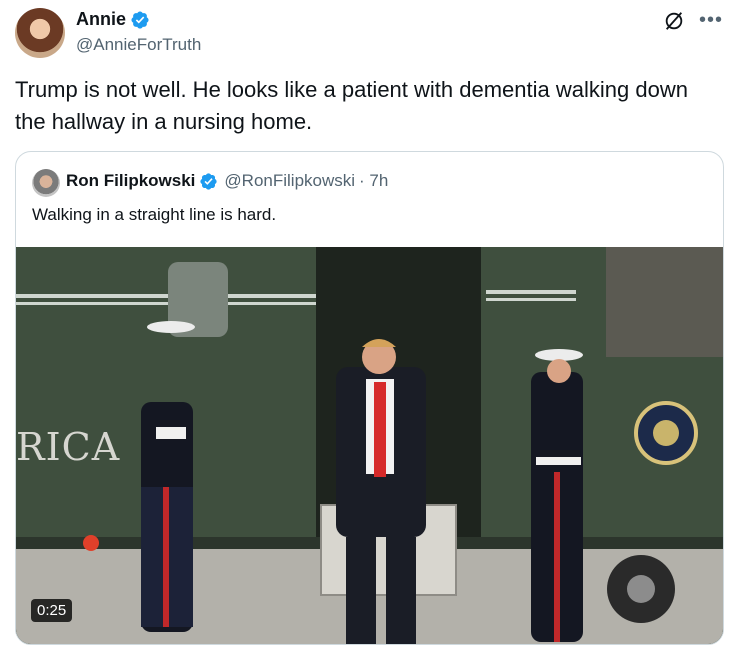  I want to click on author-avatar, so click(40, 33).